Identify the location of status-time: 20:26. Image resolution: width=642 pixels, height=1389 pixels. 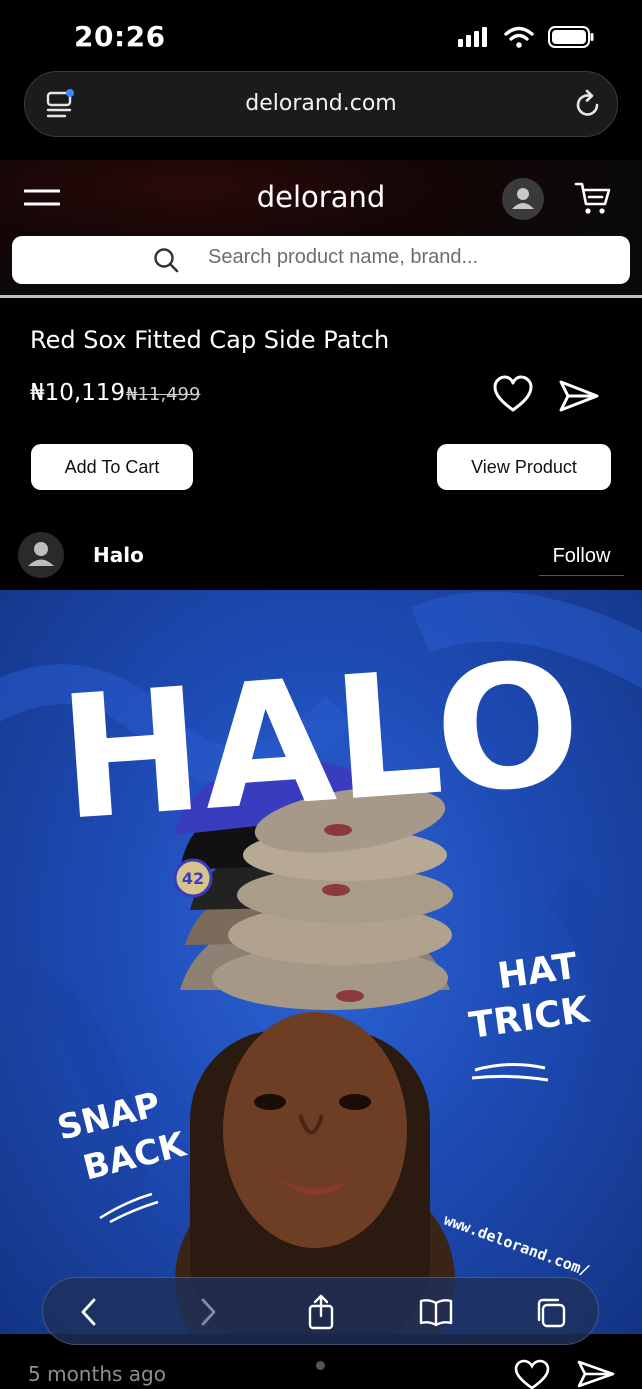
(120, 36).